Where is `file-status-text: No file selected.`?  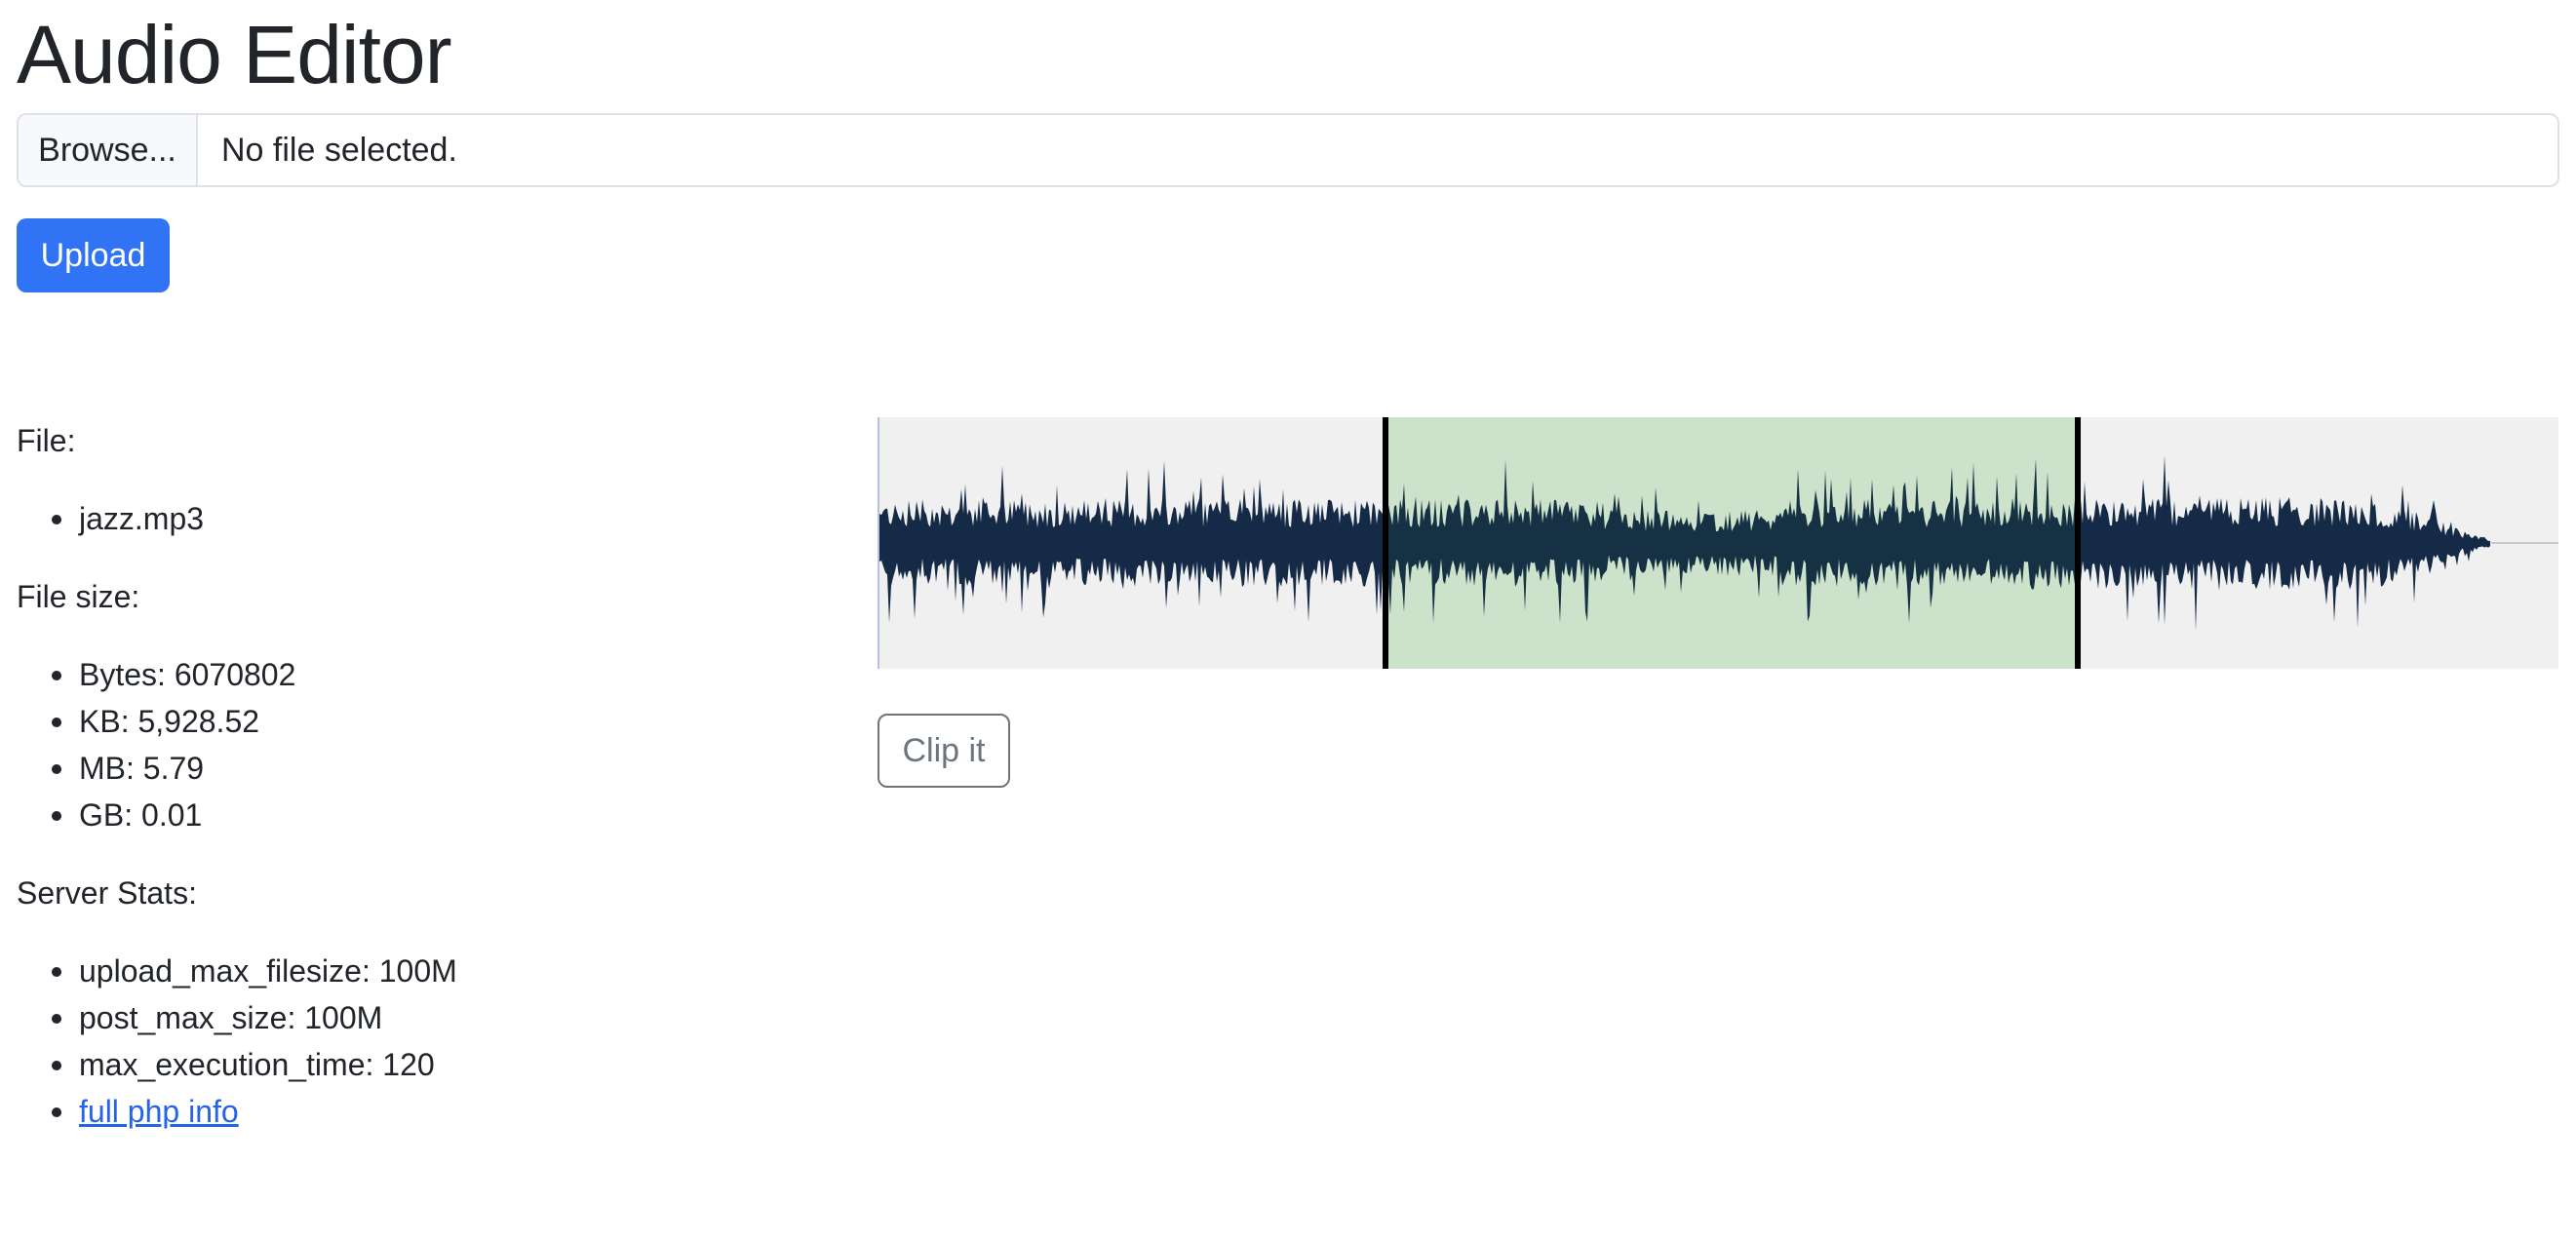
file-status-text: No file selected. is located at coordinates (339, 150).